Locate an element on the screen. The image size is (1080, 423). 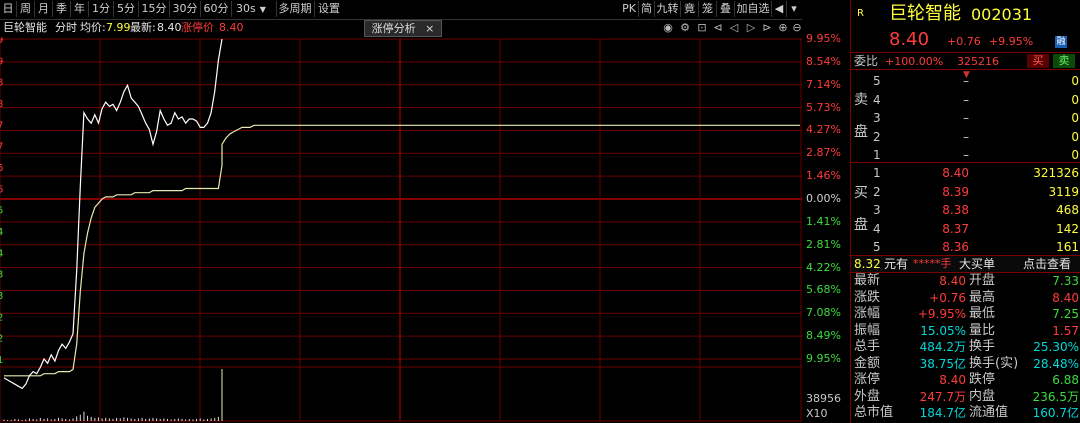
stat-label: 金额 is located at coordinates (867, 363).